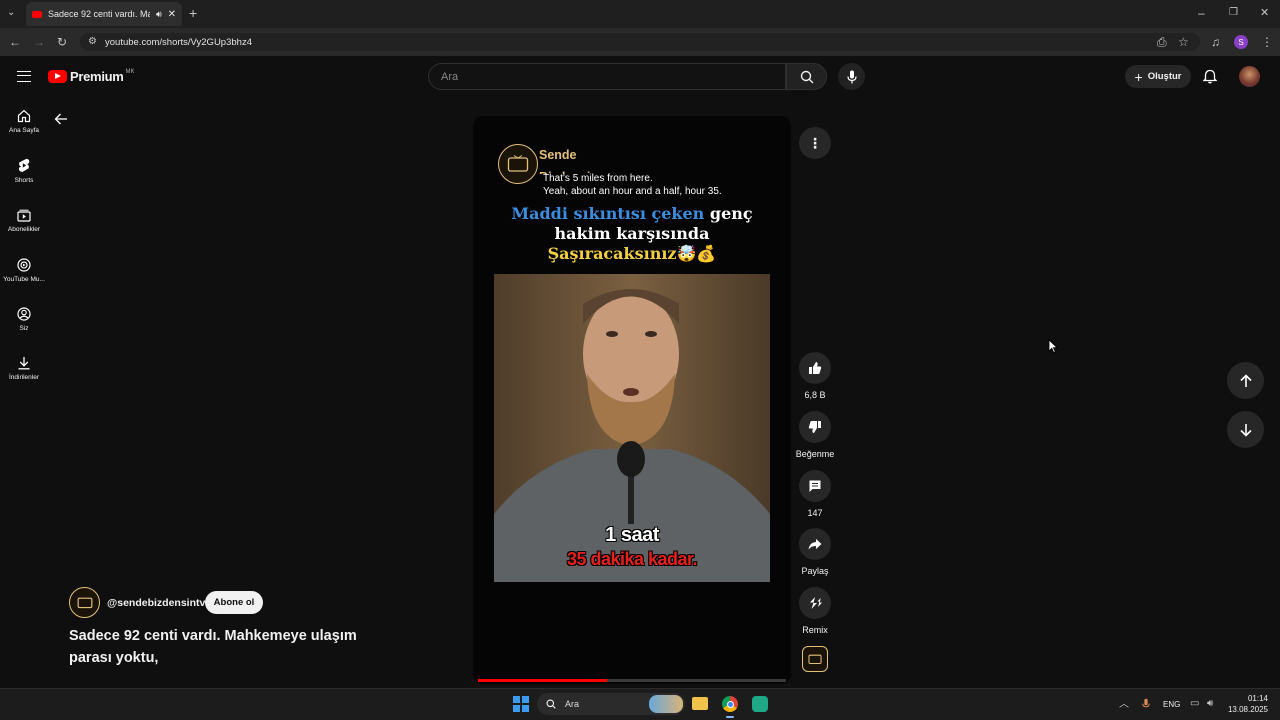  I want to click on tray-network-icon: ▭, so click(1194, 704).